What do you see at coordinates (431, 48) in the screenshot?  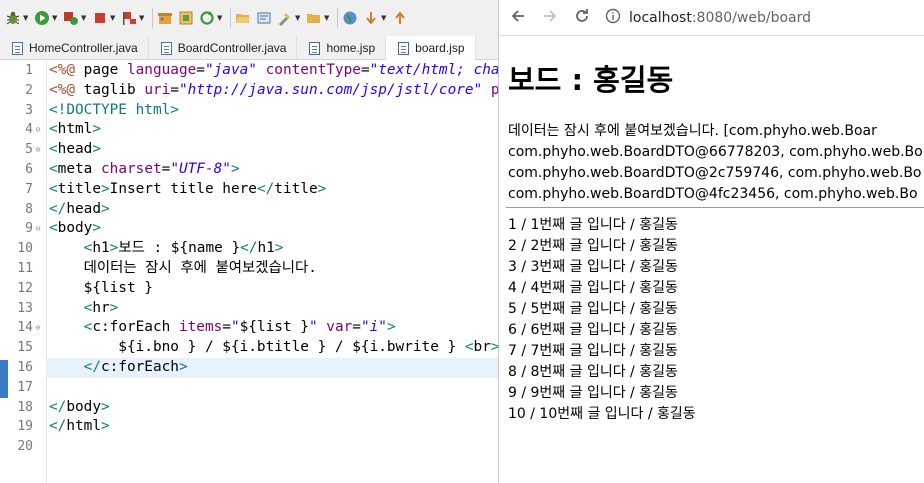 I see `editor-tab: board.jsp` at bounding box center [431, 48].